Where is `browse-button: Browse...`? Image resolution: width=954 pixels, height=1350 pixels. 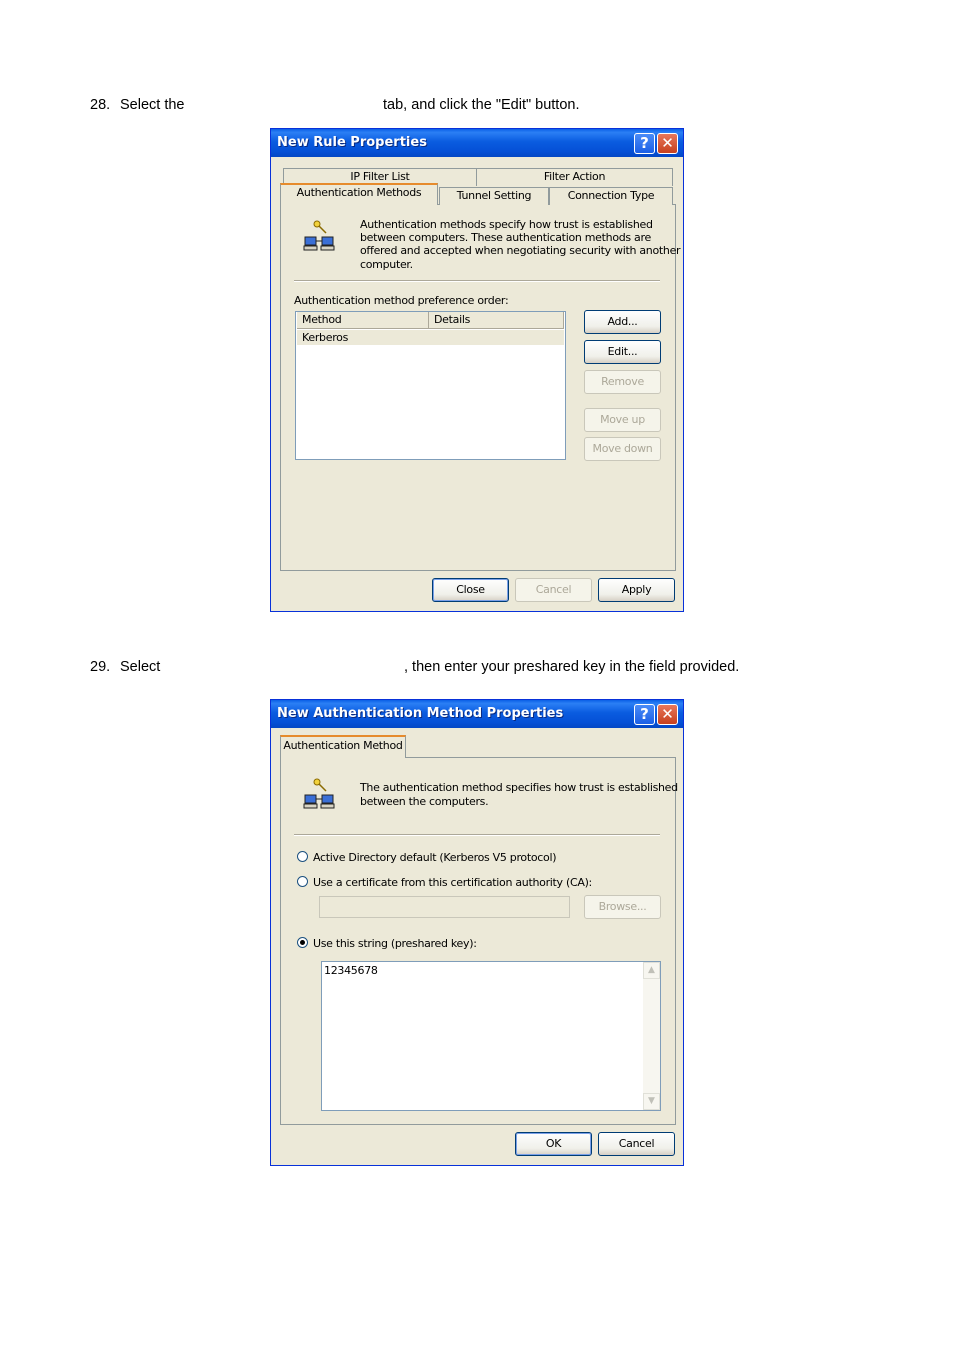
browse-button: Browse... is located at coordinates (622, 907).